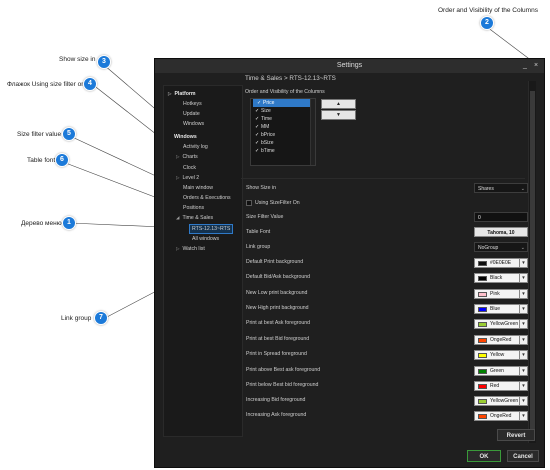  What do you see at coordinates (501, 263) in the screenshot?
I see `color-select: #0E0E0E ▼` at bounding box center [501, 263].